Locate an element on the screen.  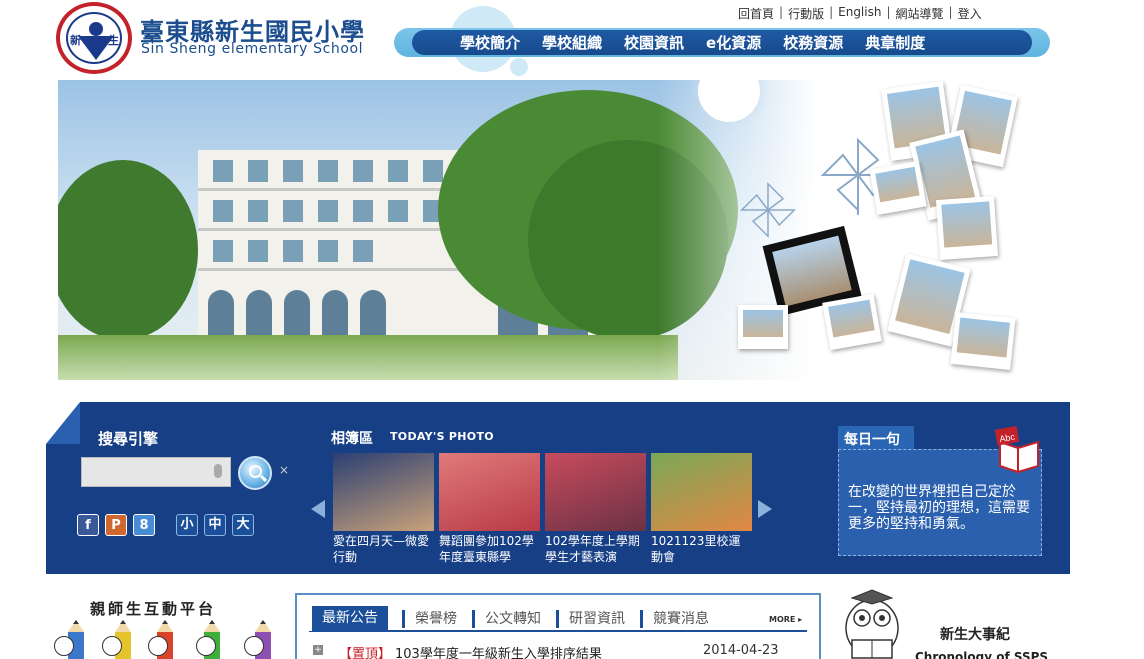
logo-emblem: 新 生 is located at coordinates (94, 38).